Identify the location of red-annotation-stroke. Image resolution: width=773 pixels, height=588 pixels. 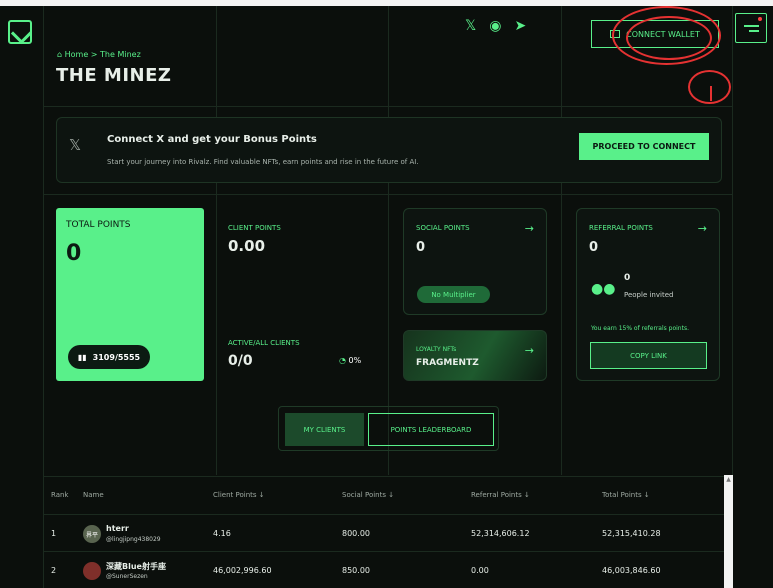
(711, 93).